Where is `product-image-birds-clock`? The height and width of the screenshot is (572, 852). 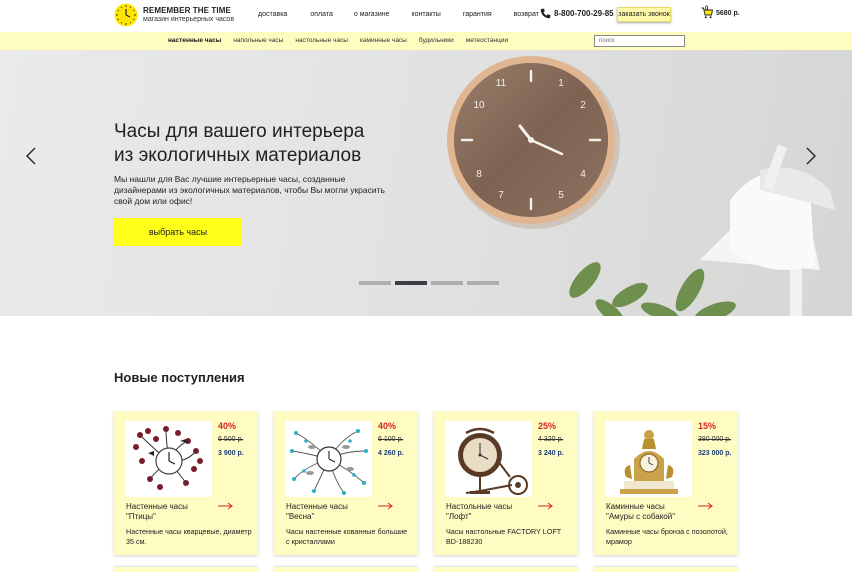 product-image-birds-clock is located at coordinates (169, 459).